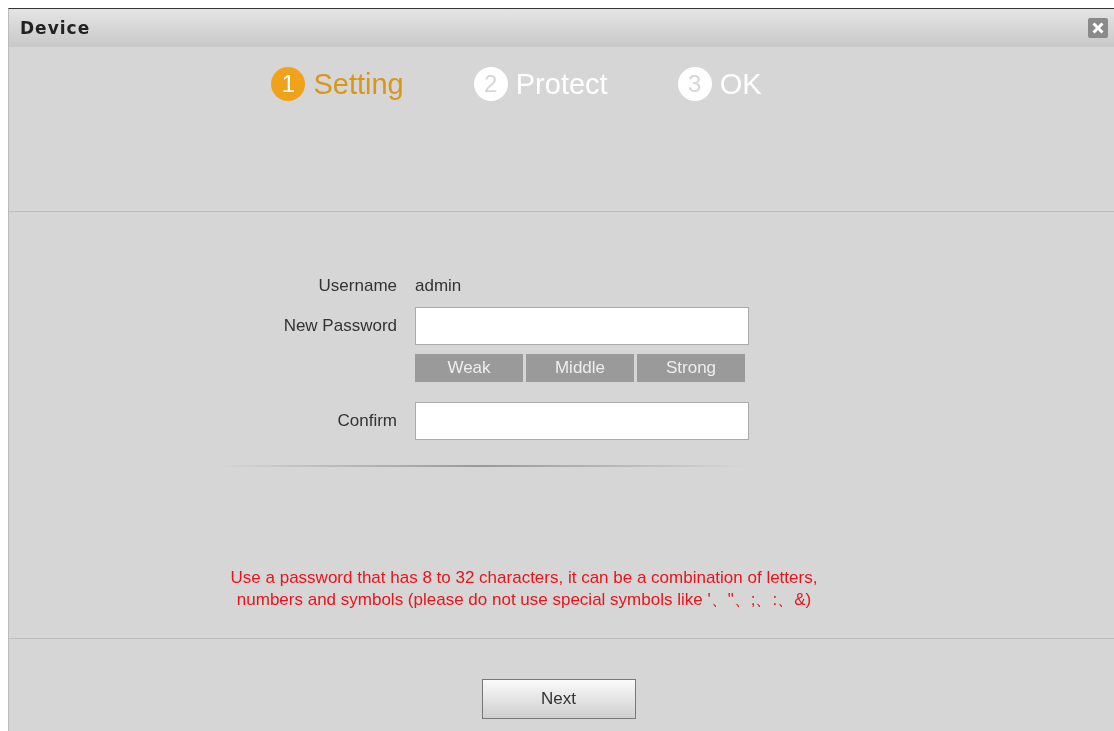 This screenshot has height=731, width=1114. I want to click on window-title: Device, so click(55, 28).